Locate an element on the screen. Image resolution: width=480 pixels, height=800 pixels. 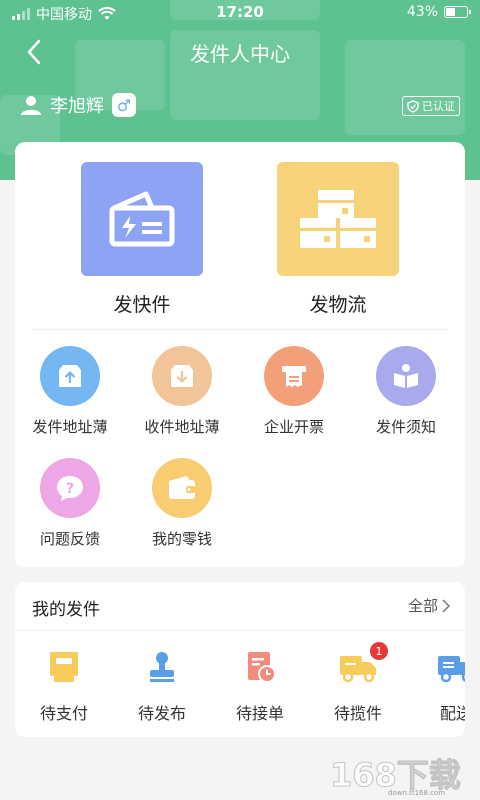
send-logistics-button: 发物流 is located at coordinates (338, 239).